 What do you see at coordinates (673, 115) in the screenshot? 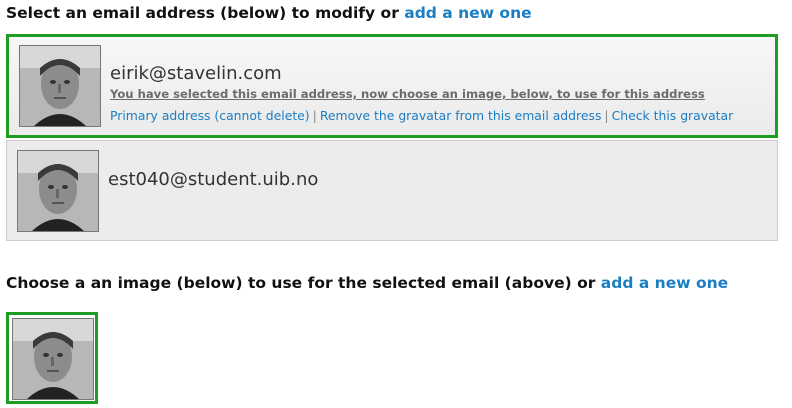
I see `check-gravatar-link: Check this gravatar` at bounding box center [673, 115].